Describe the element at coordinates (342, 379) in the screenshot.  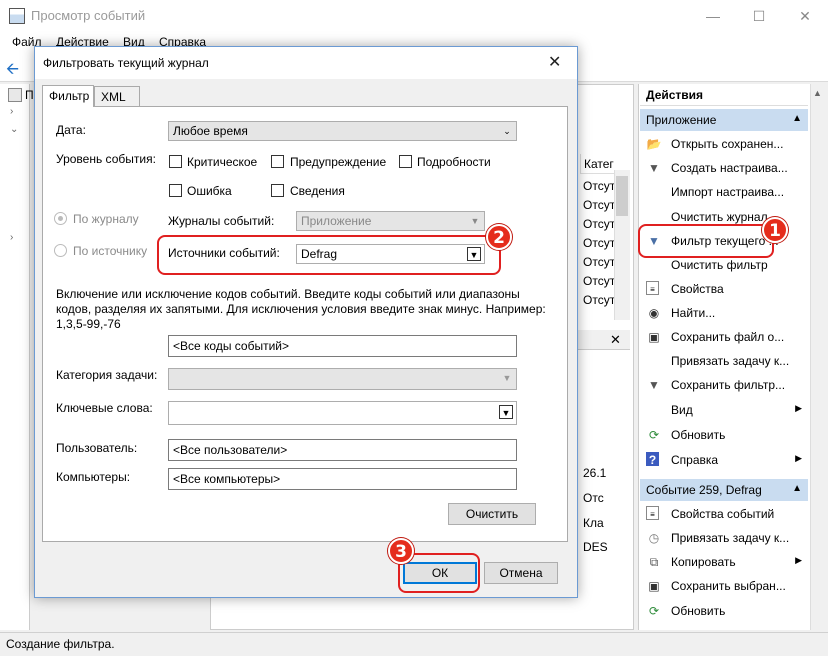
I see `task-category-select: ▼` at that location.